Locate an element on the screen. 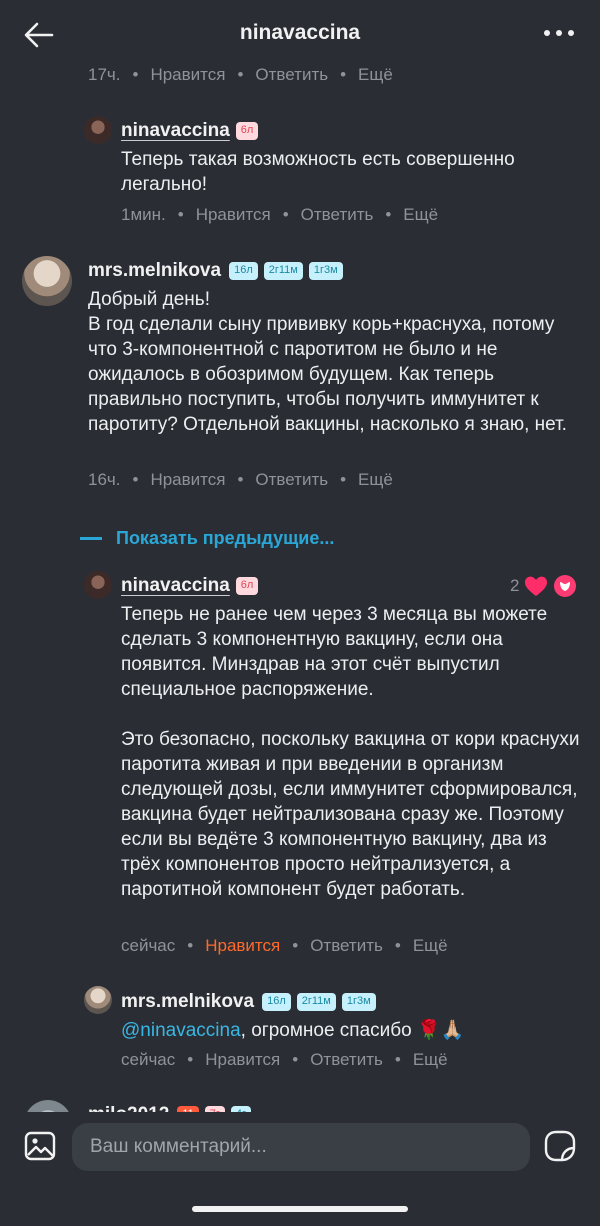  likes-indicator: 2 is located at coordinates (544, 586).